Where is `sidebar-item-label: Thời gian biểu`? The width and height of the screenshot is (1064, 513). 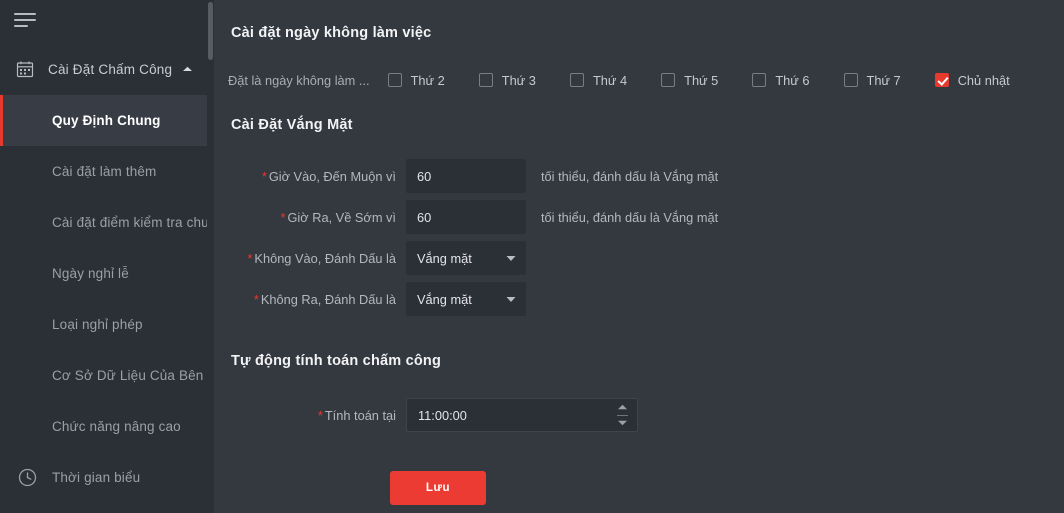
sidebar-item-label: Thời gian biểu is located at coordinates (96, 477).